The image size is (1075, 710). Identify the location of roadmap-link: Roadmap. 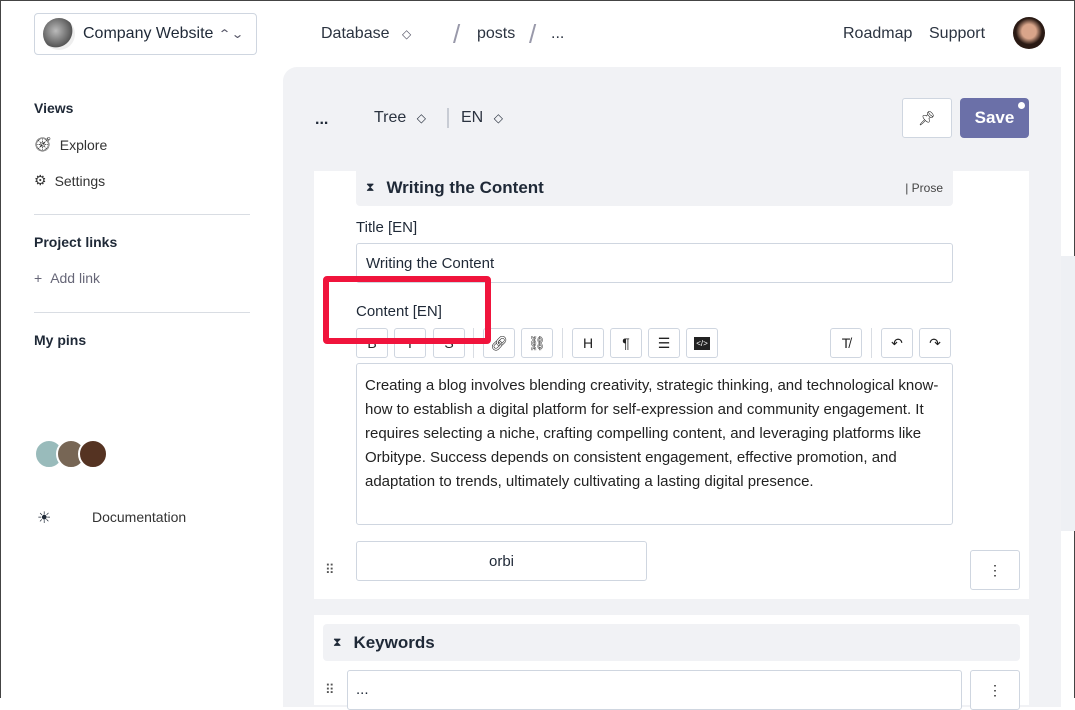
(877, 34).